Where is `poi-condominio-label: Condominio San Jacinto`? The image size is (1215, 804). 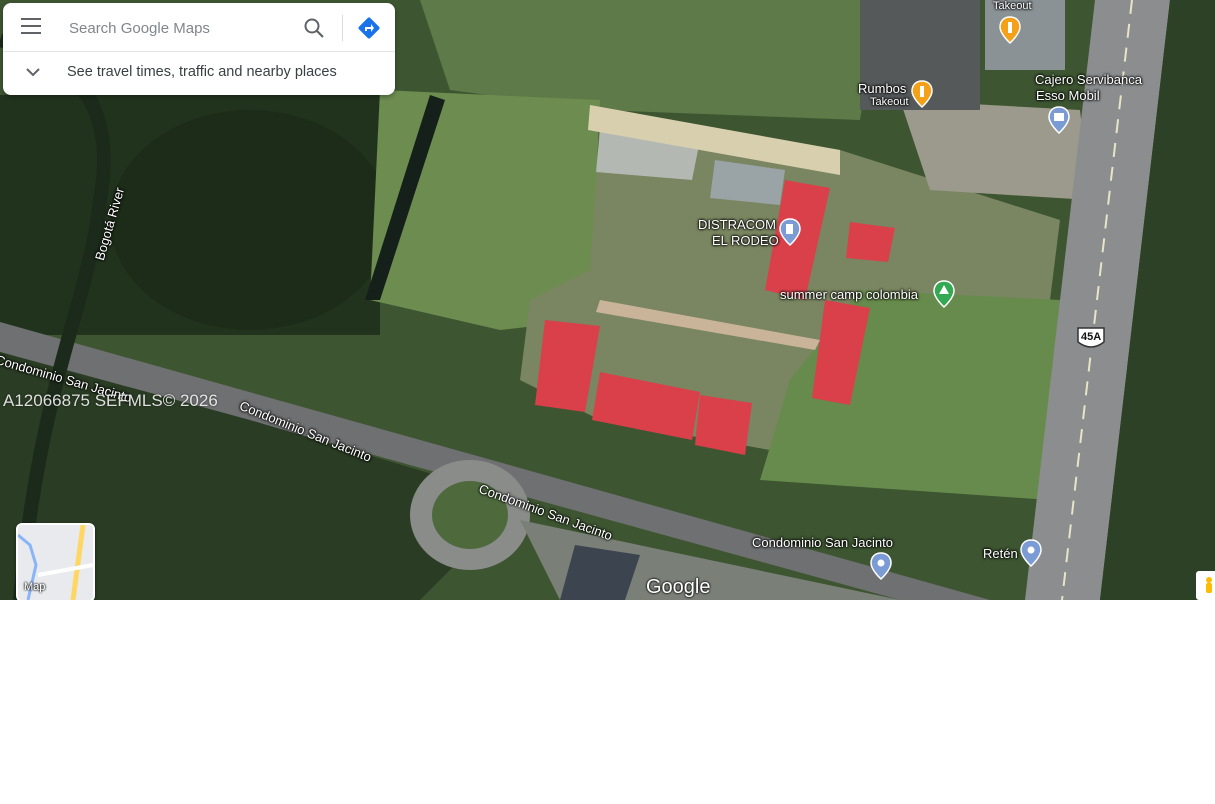
poi-condominio-label: Condominio San Jacinto is located at coordinates (822, 542).